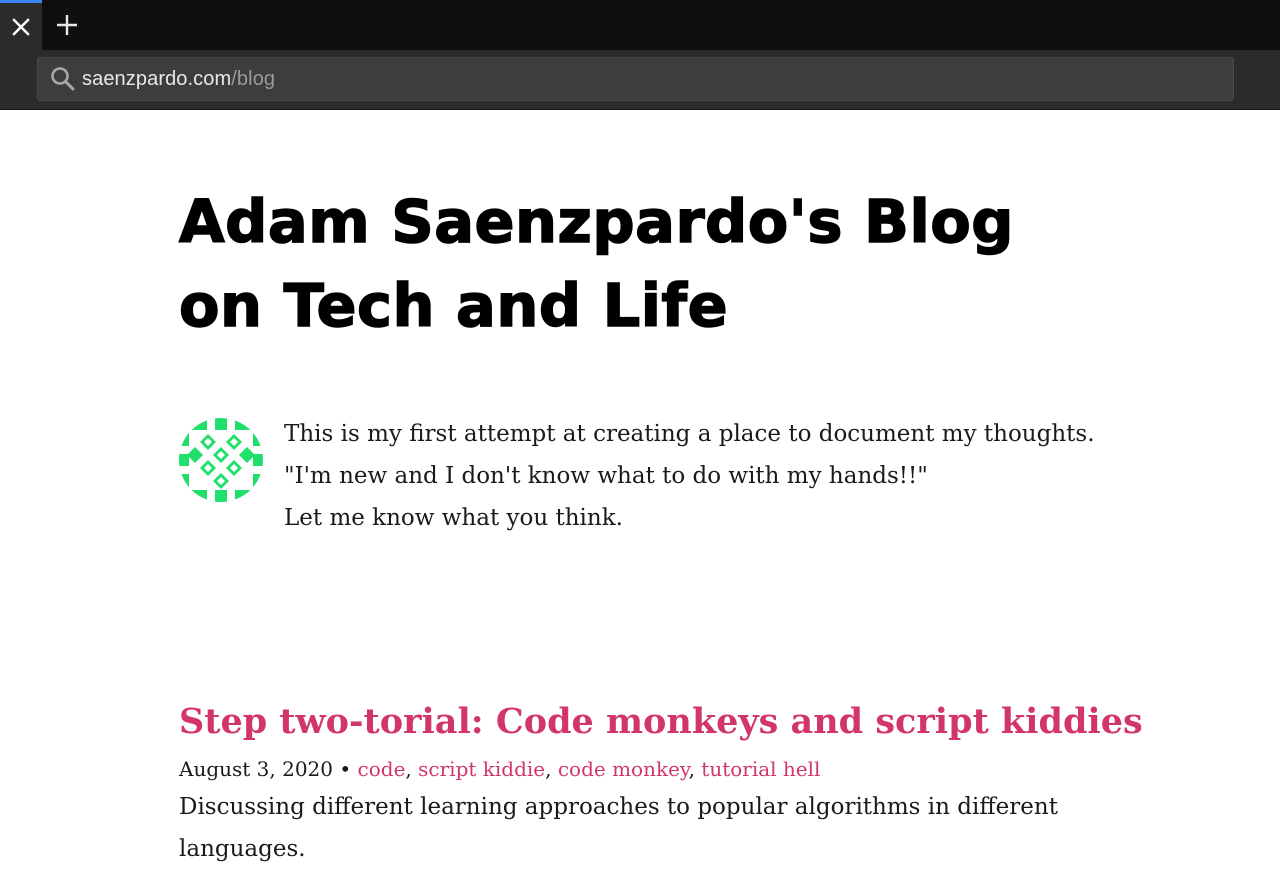 The image size is (1280, 870). What do you see at coordinates (760, 769) in the screenshot?
I see `tag-link-tutorial-hell: tutorial hell` at bounding box center [760, 769].